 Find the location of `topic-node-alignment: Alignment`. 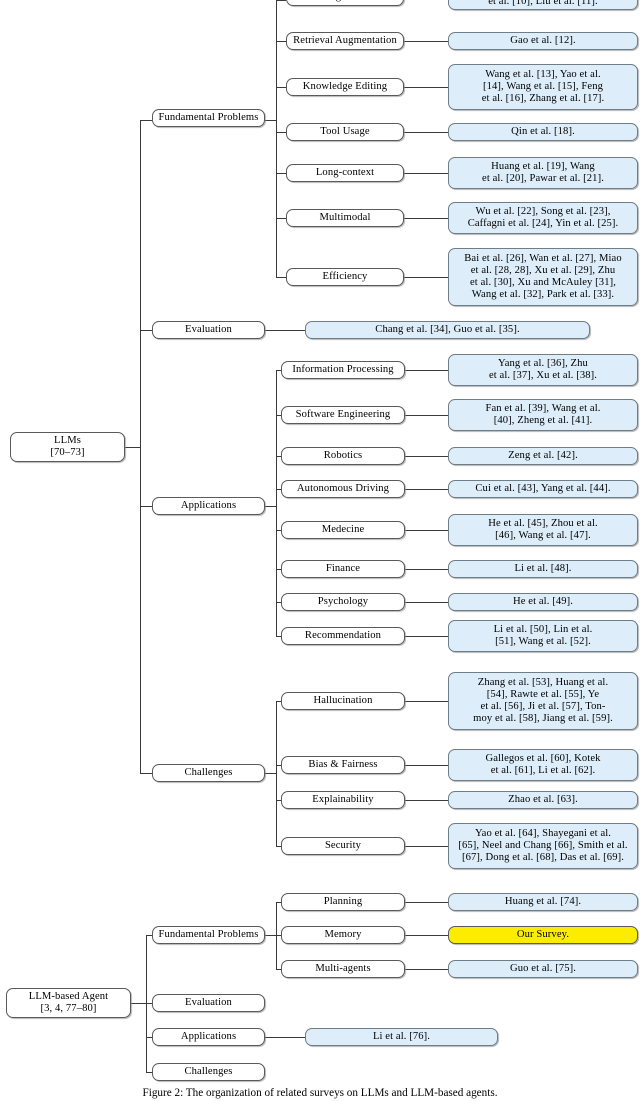

topic-node-alignment: Alignment is located at coordinates (345, 3).